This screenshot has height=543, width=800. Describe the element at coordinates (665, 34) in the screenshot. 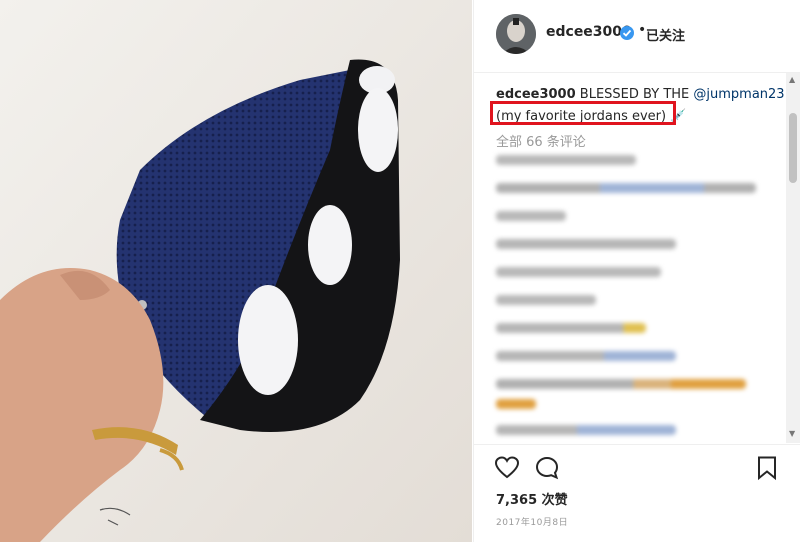

I see `follow-status-button: 已关注` at that location.